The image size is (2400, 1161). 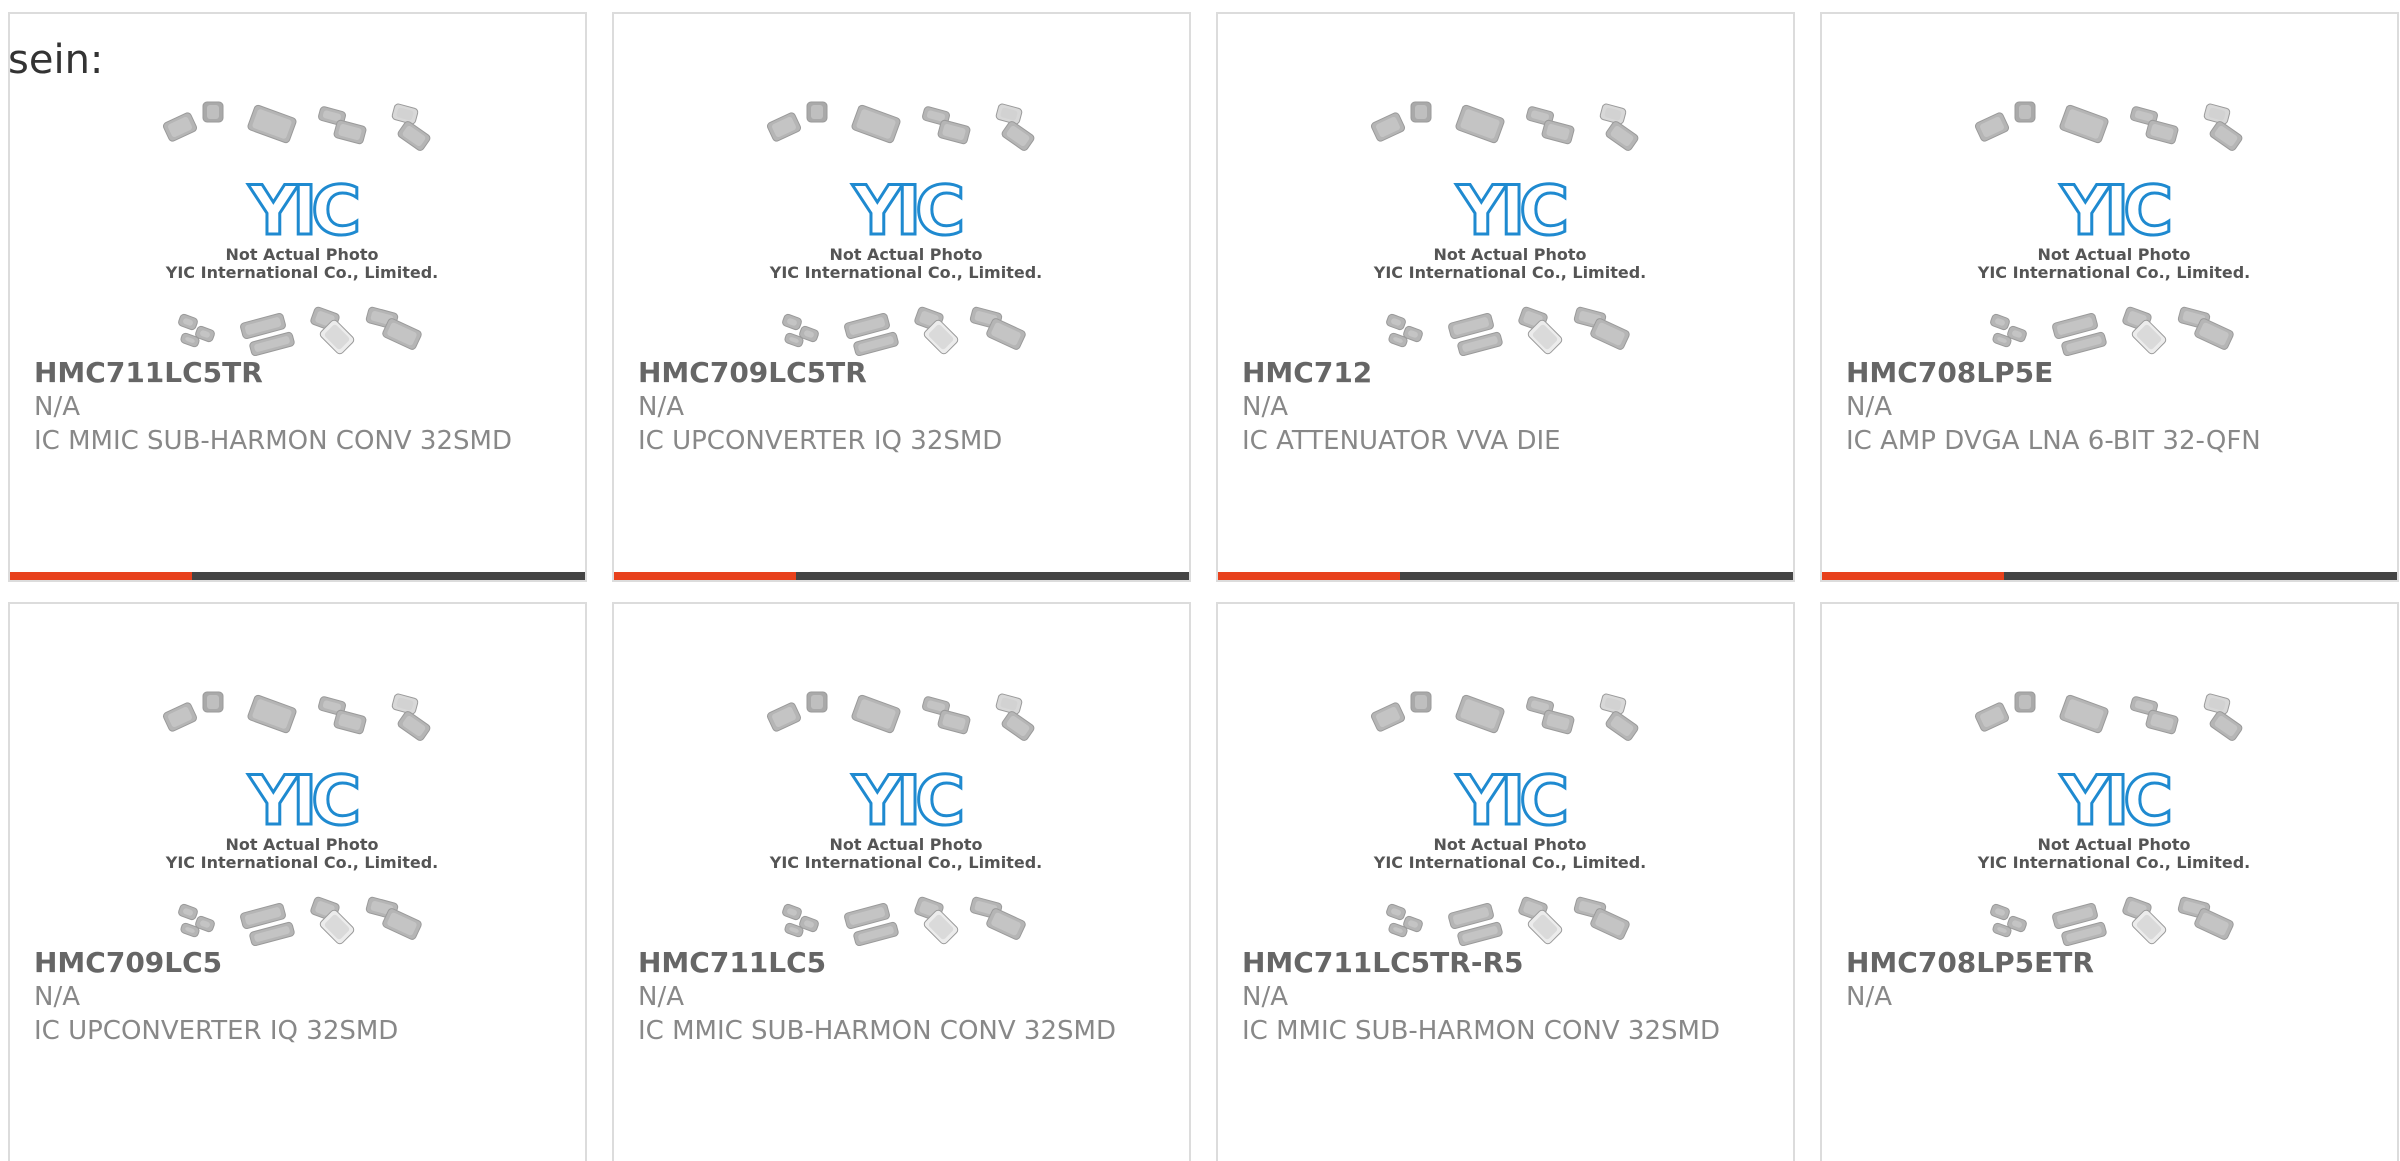 I want to click on part-number: HMC711LC5TR, so click(x=294, y=373).